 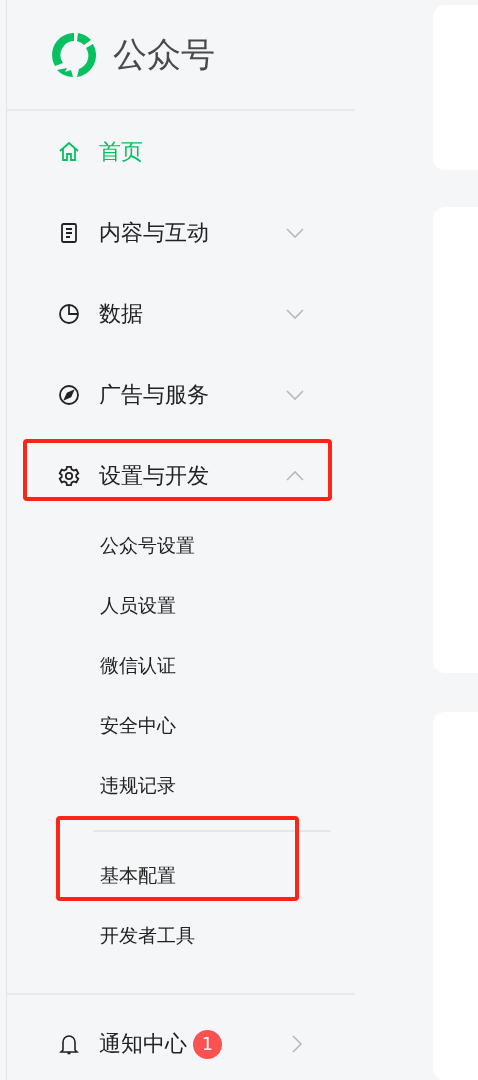 What do you see at coordinates (69, 313) in the screenshot?
I see `pie-chart-icon` at bounding box center [69, 313].